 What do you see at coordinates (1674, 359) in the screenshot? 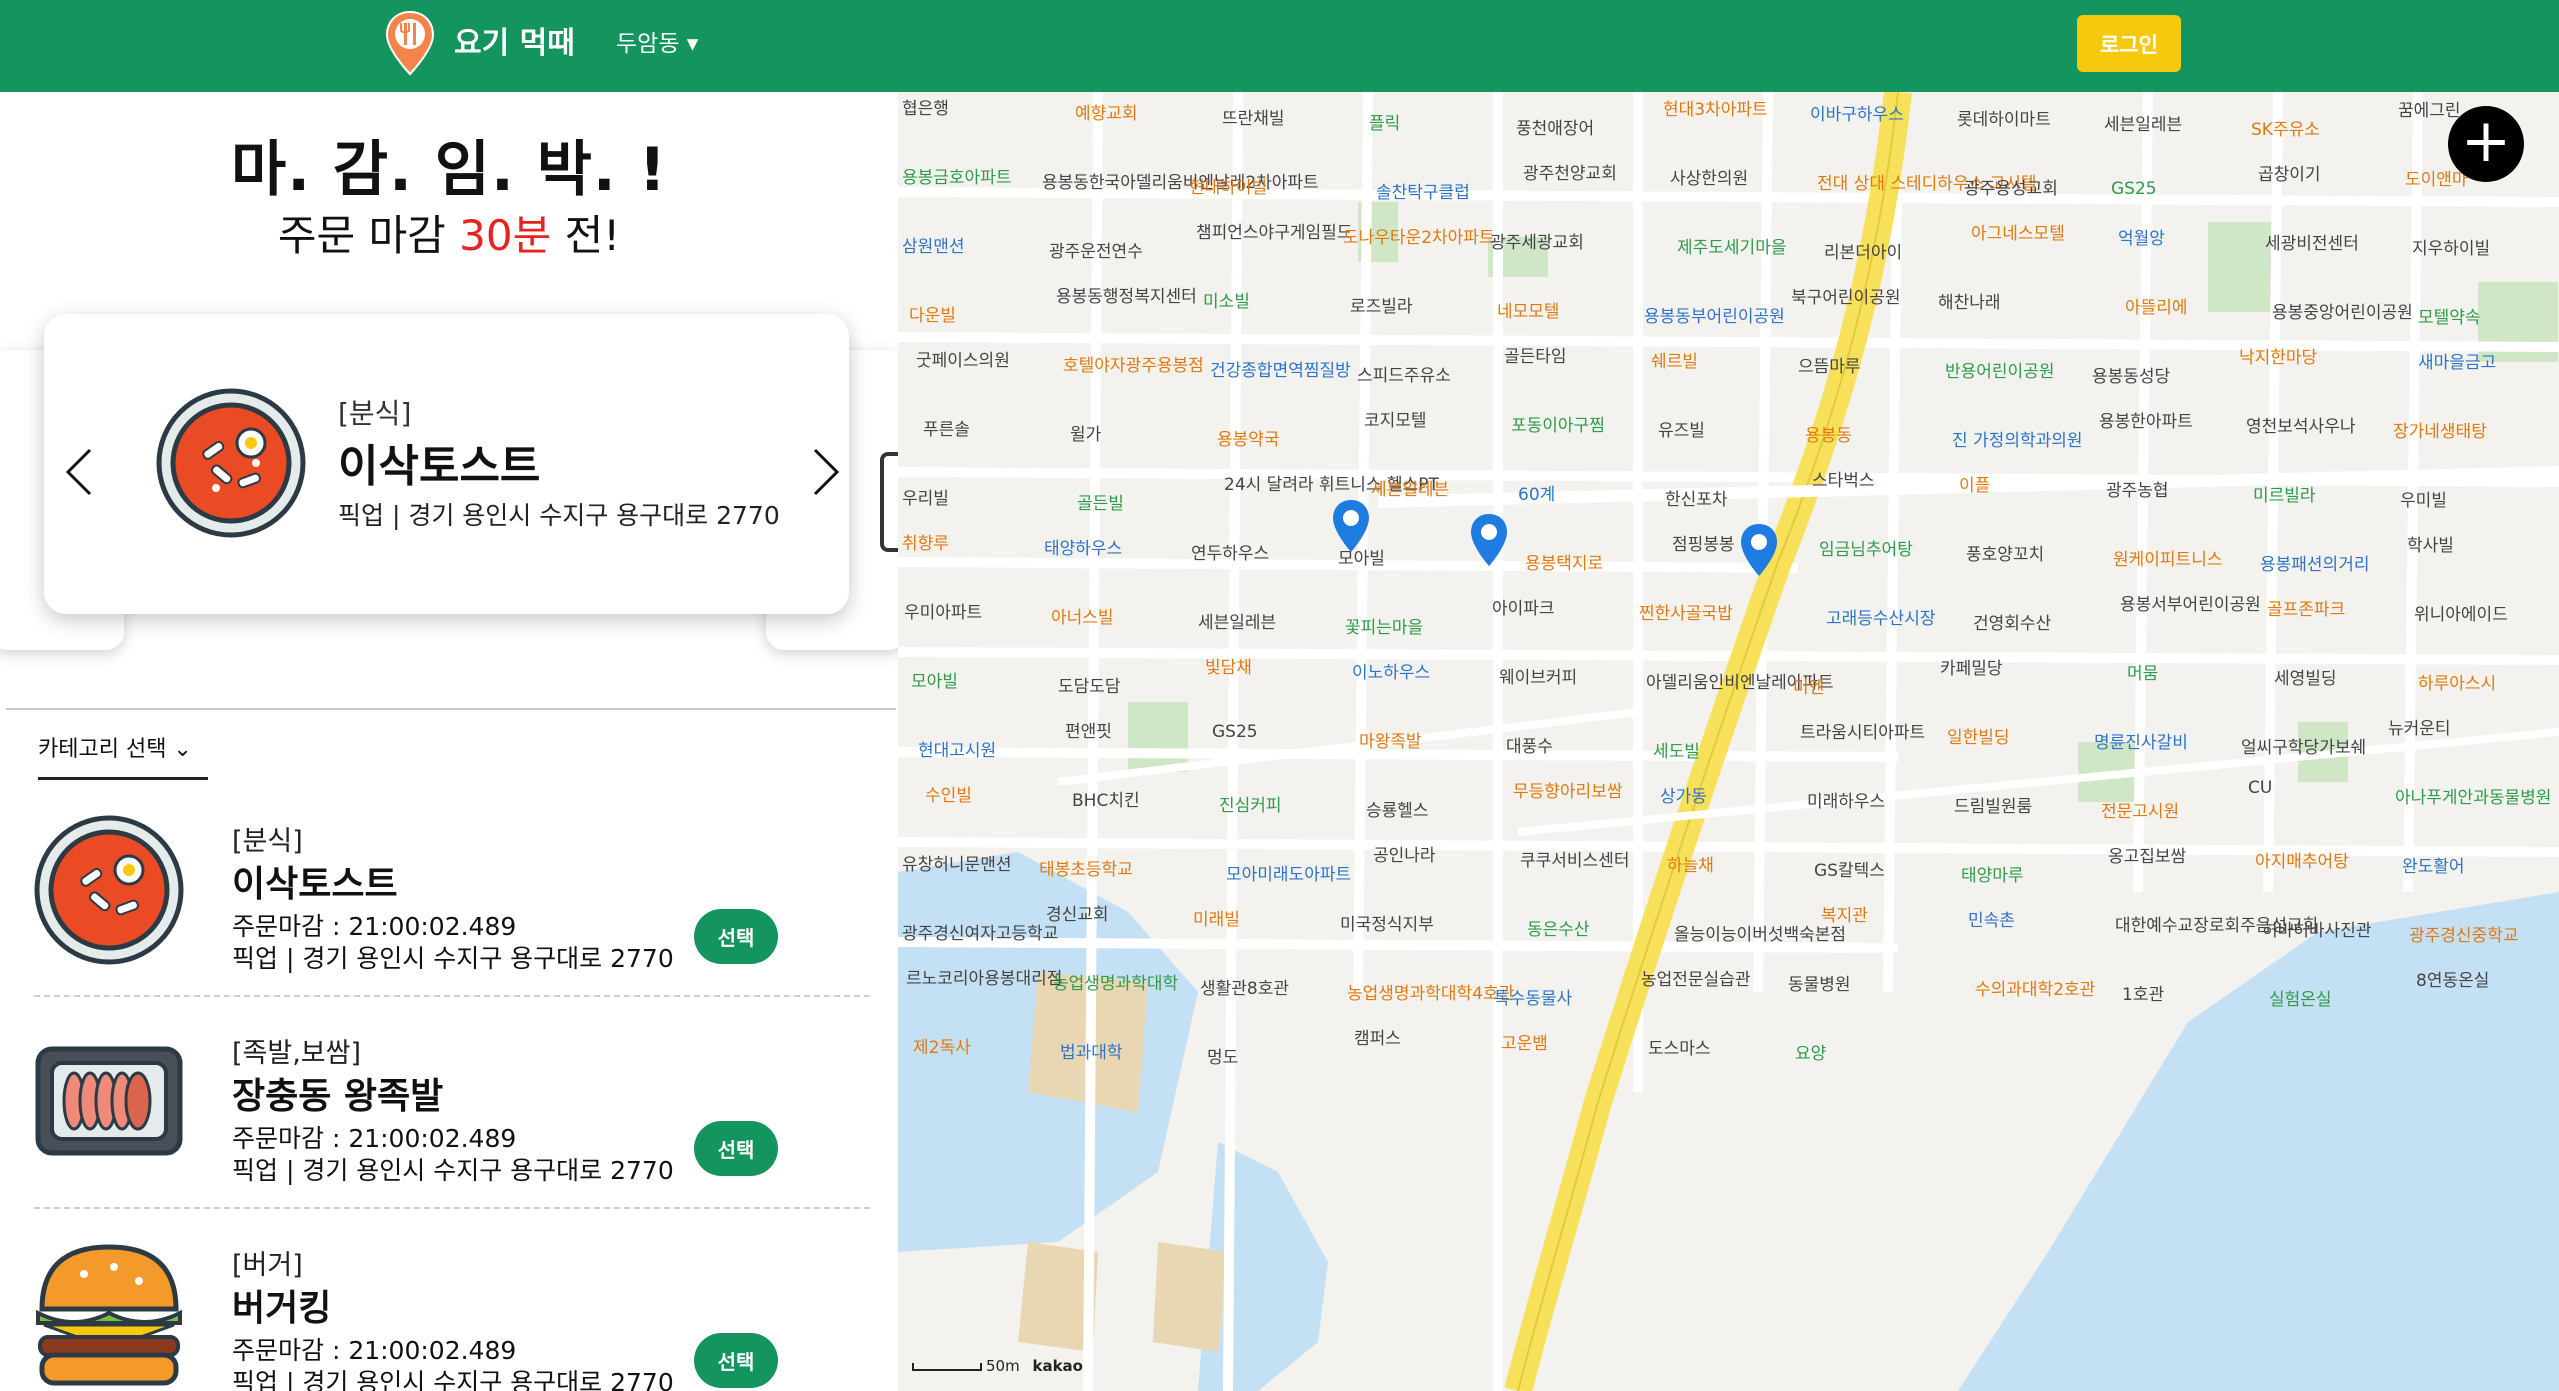
I see `map-poi-label: 쉐르빌` at bounding box center [1674, 359].